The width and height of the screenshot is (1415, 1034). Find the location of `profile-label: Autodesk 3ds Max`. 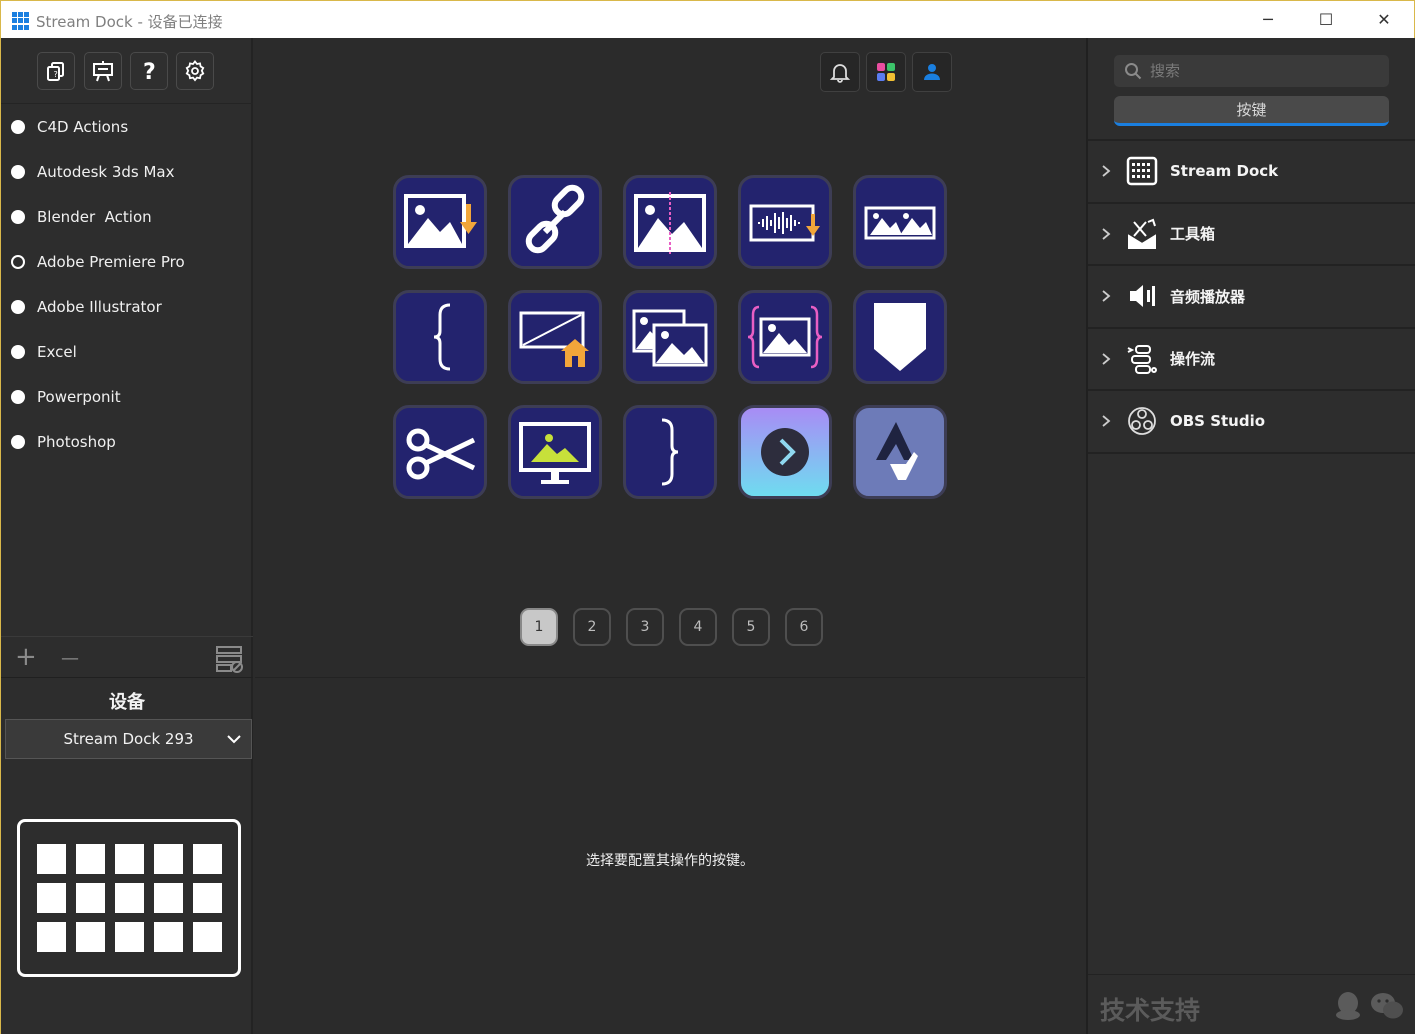

profile-label: Autodesk 3ds Max is located at coordinates (106, 171).